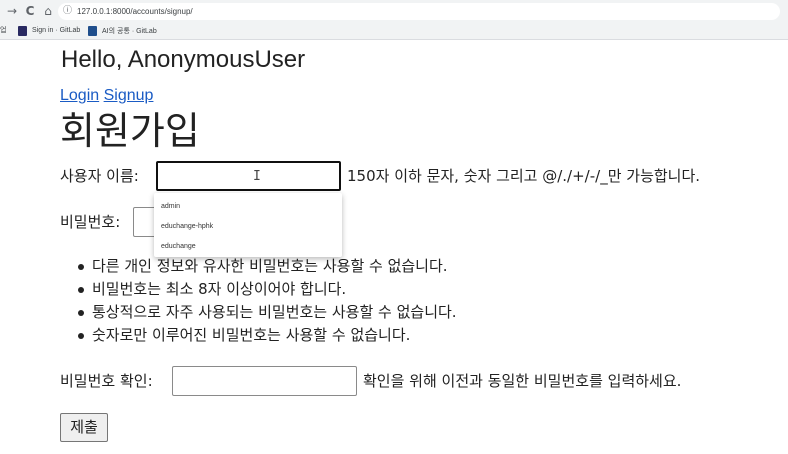 Image resolution: width=788 pixels, height=454 pixels. What do you see at coordinates (84, 427) in the screenshot?
I see `submit-button: 제출` at bounding box center [84, 427].